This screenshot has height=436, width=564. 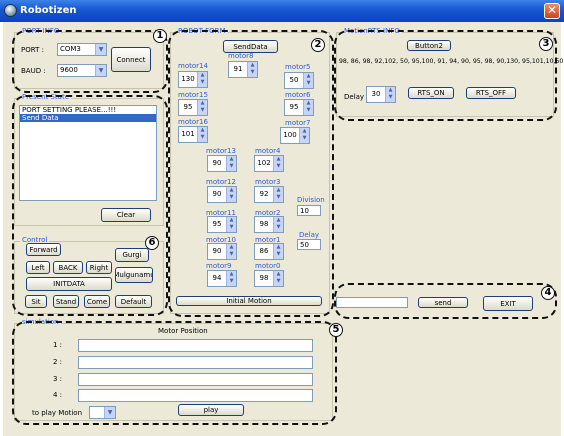 What do you see at coordinates (431, 93) in the screenshot?
I see `rts-on-button: RTS_ON` at bounding box center [431, 93].